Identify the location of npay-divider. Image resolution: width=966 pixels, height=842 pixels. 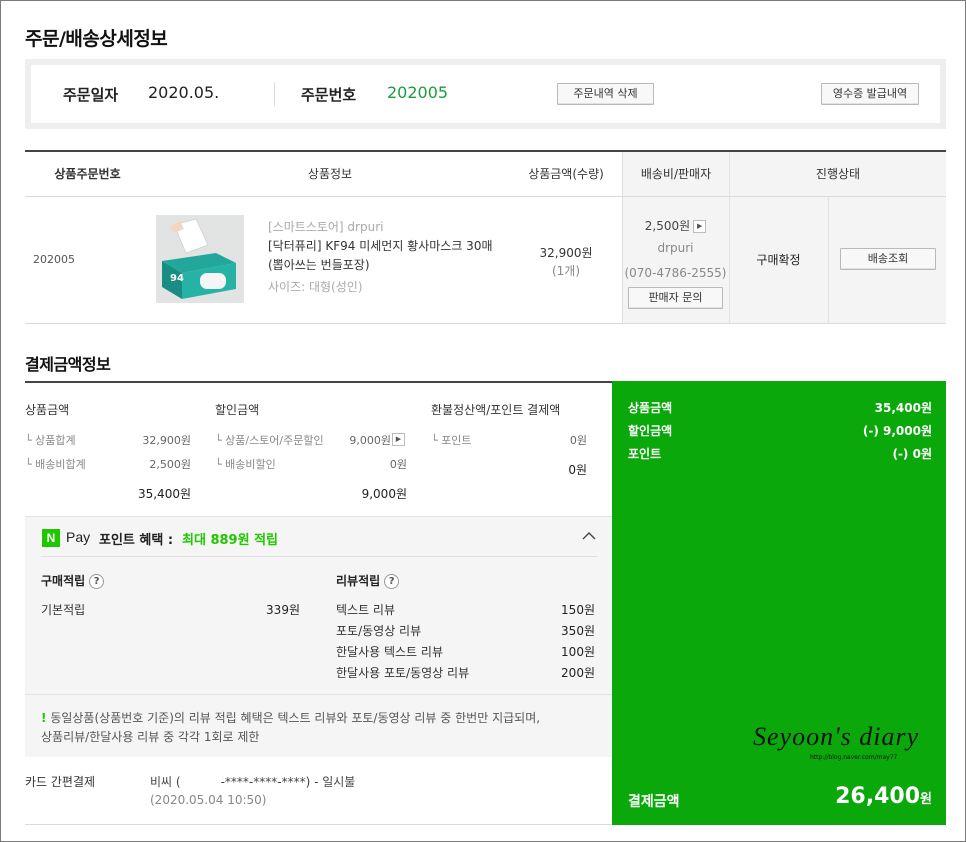
(319, 556).